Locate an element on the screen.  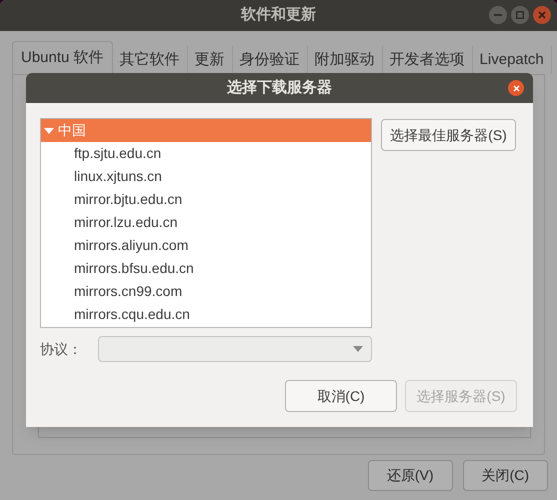
tab: Ubuntu 软件 is located at coordinates (62, 57).